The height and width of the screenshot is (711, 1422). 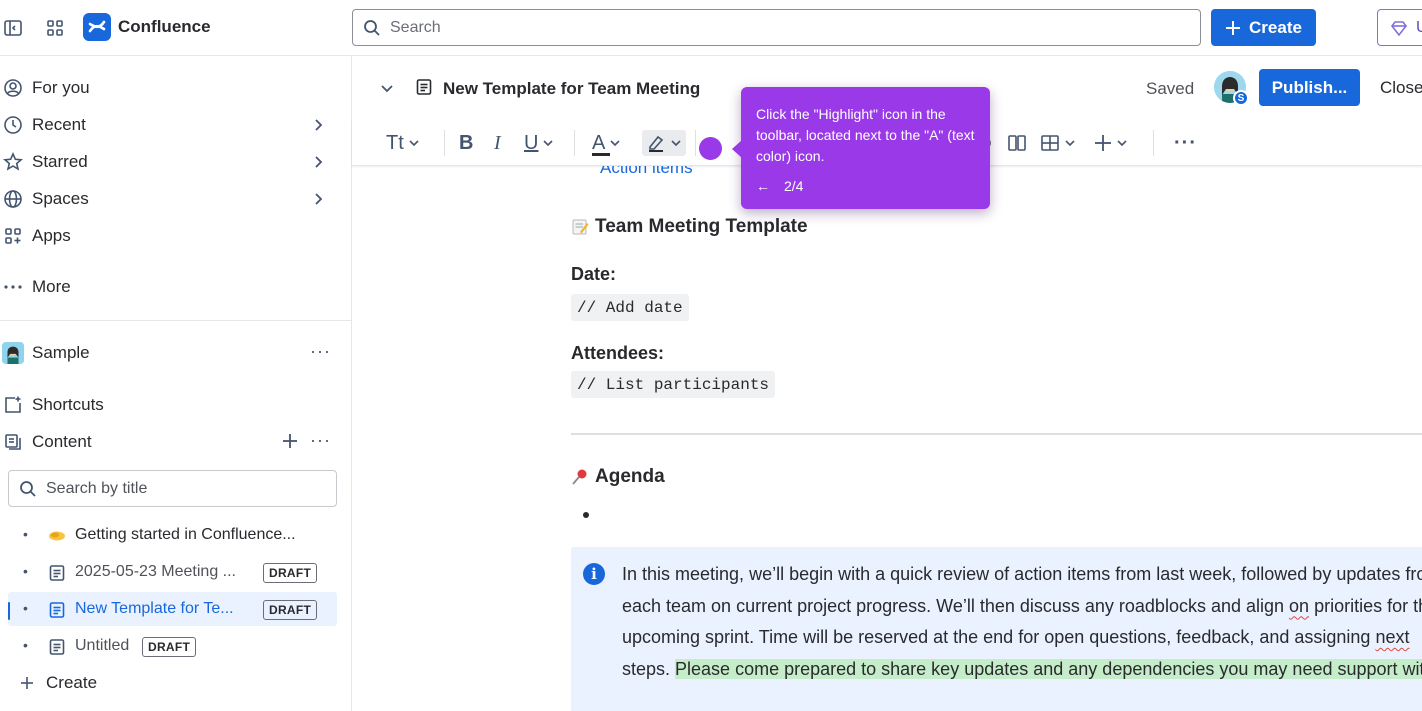 I want to click on sidebar-item-label: Recent, so click(x=59, y=124).